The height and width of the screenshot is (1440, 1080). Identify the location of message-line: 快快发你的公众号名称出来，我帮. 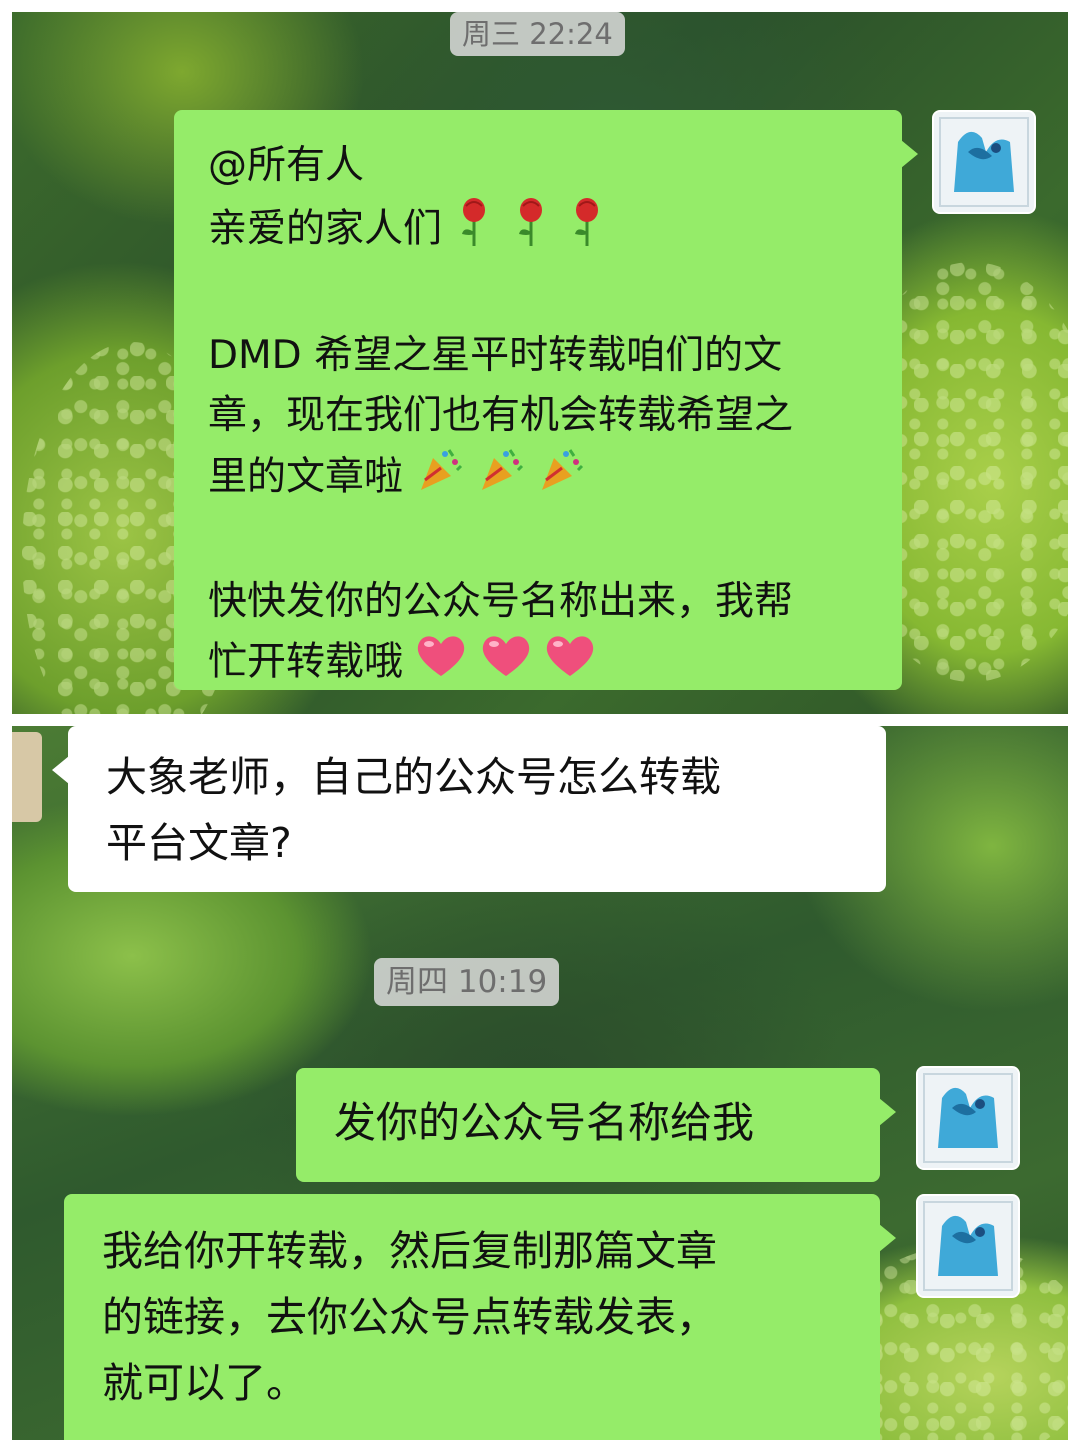
(501, 601).